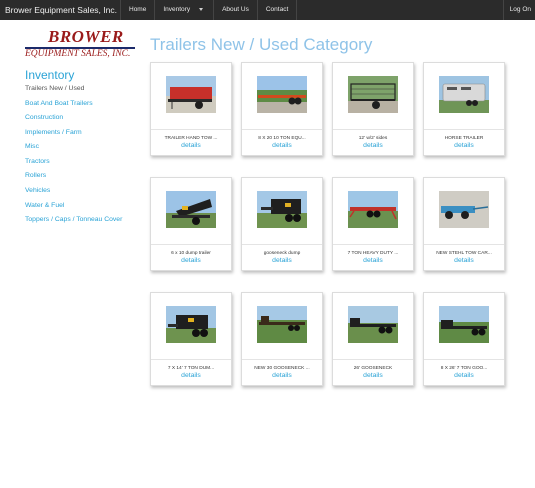 This screenshot has width=535, height=488. I want to click on product-card: TRAILER HAND TOW ... details, so click(191, 109).